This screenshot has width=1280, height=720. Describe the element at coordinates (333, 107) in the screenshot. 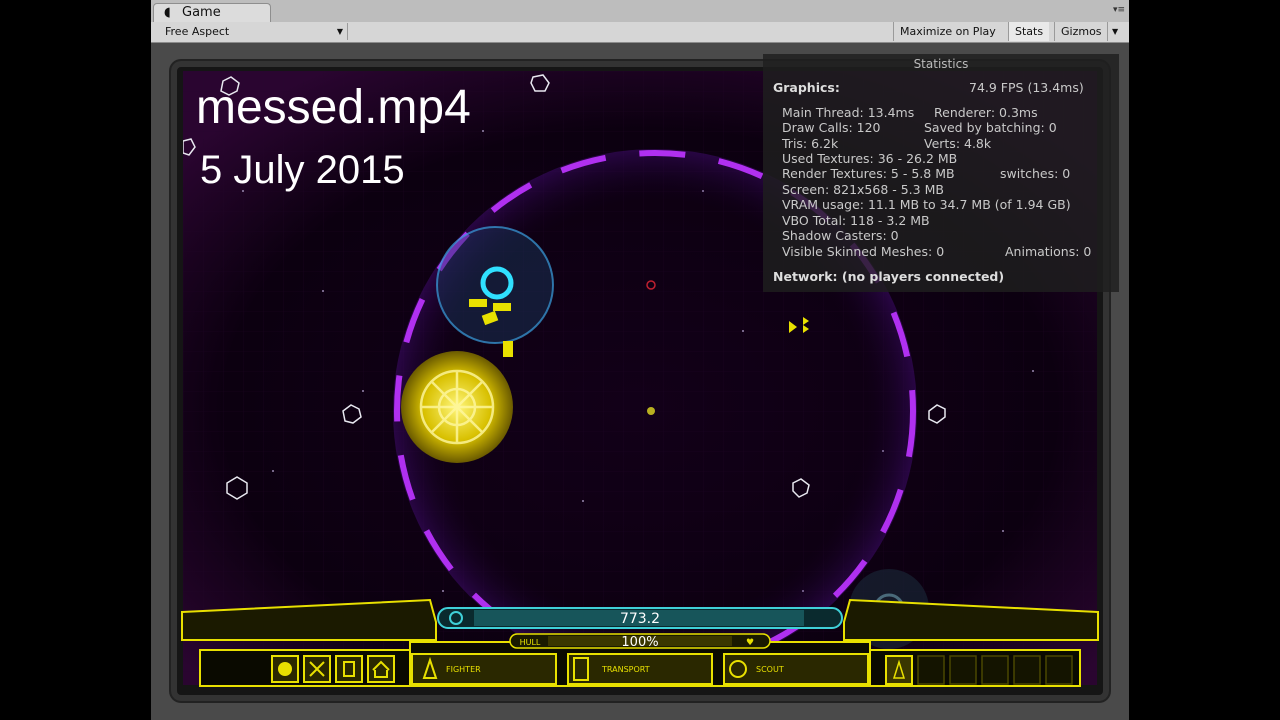

I see `video-filename: messed.mp4` at that location.